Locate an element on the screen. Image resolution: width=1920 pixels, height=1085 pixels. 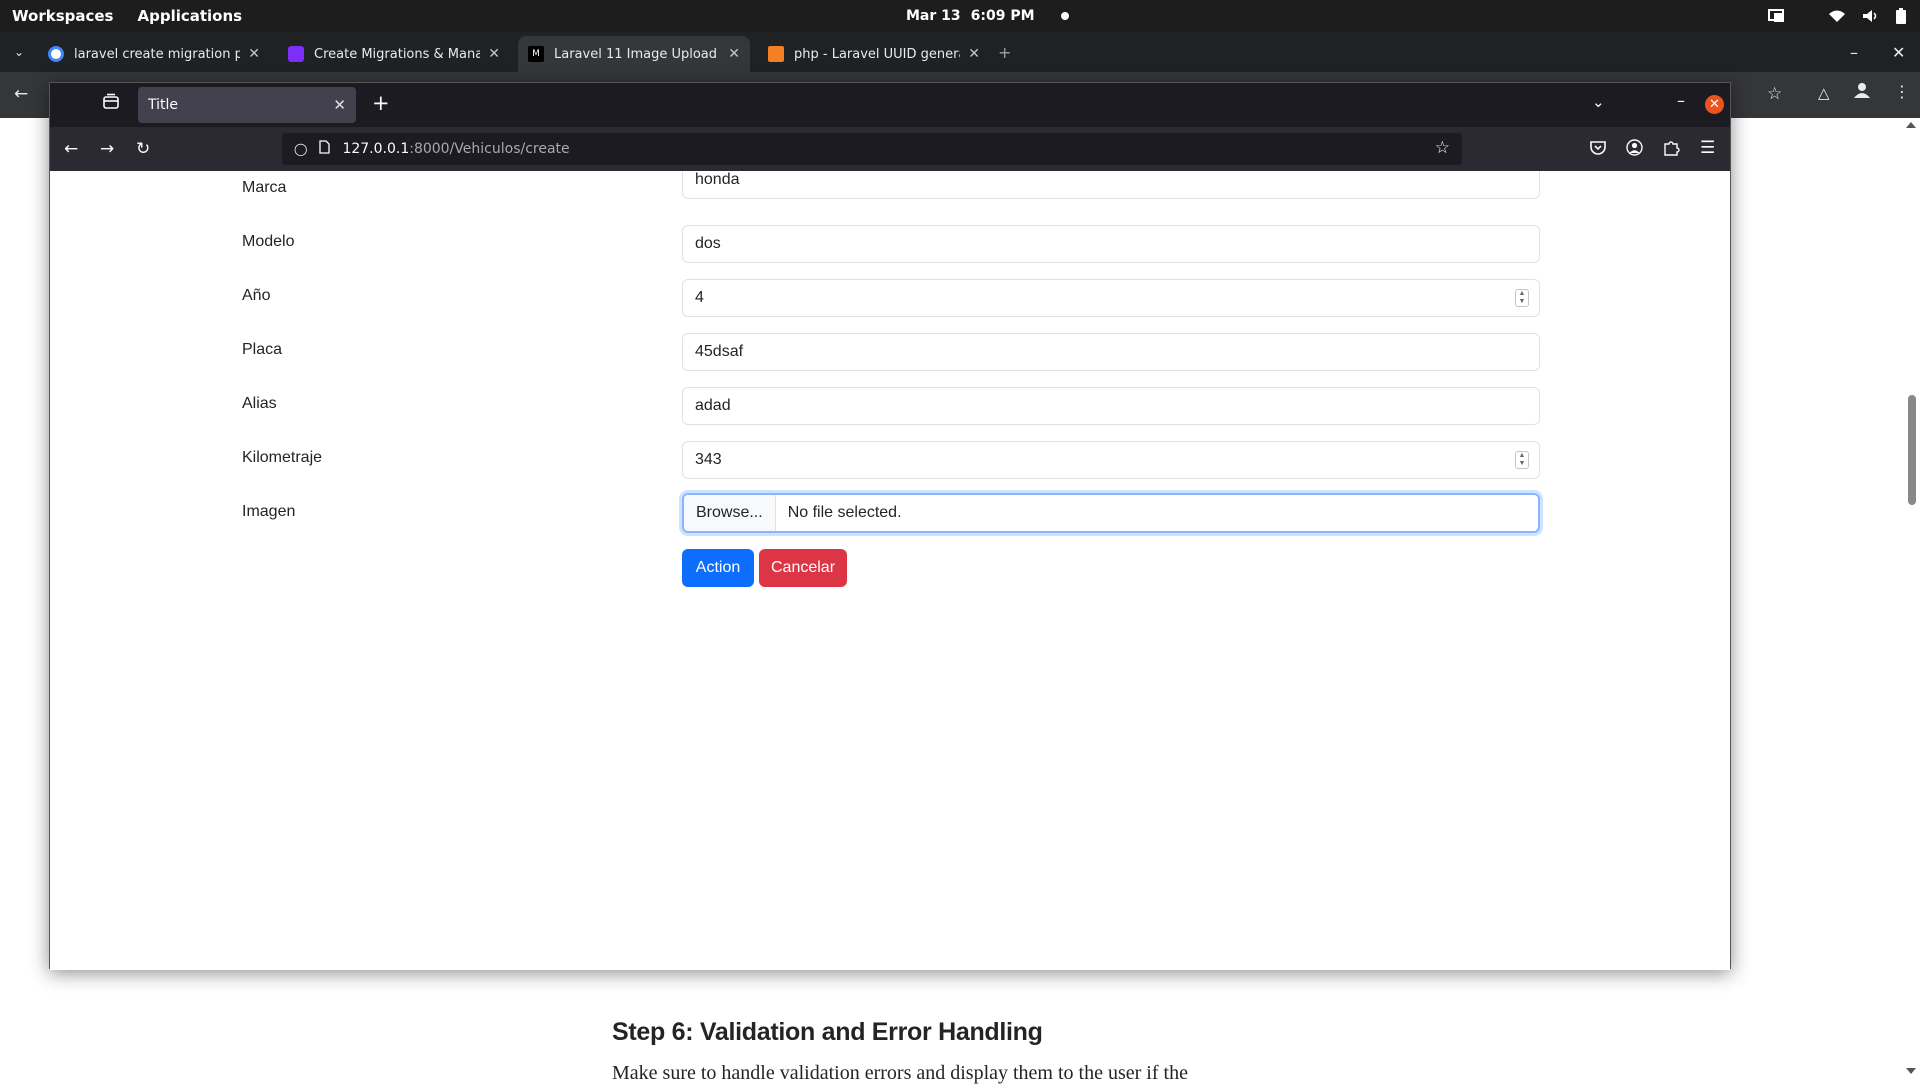
scroll-down-arrow-icon is located at coordinates (1911, 1071).